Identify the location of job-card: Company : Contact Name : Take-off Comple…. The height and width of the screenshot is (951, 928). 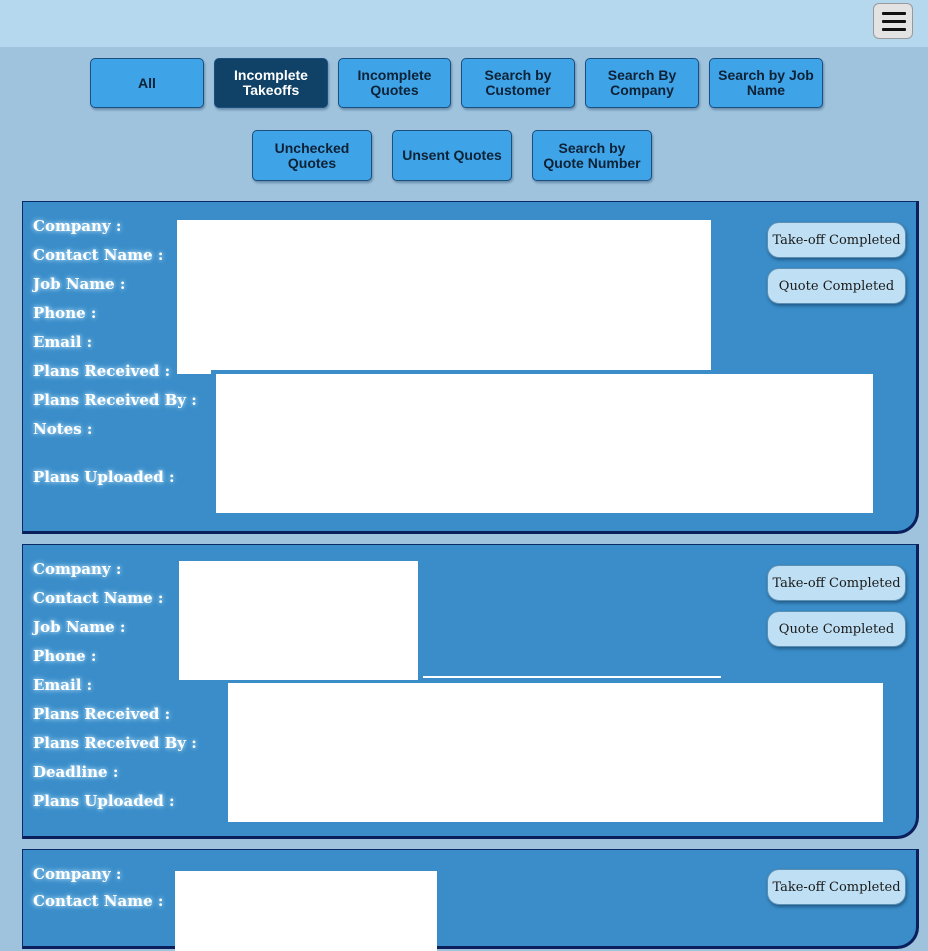
(470, 900).